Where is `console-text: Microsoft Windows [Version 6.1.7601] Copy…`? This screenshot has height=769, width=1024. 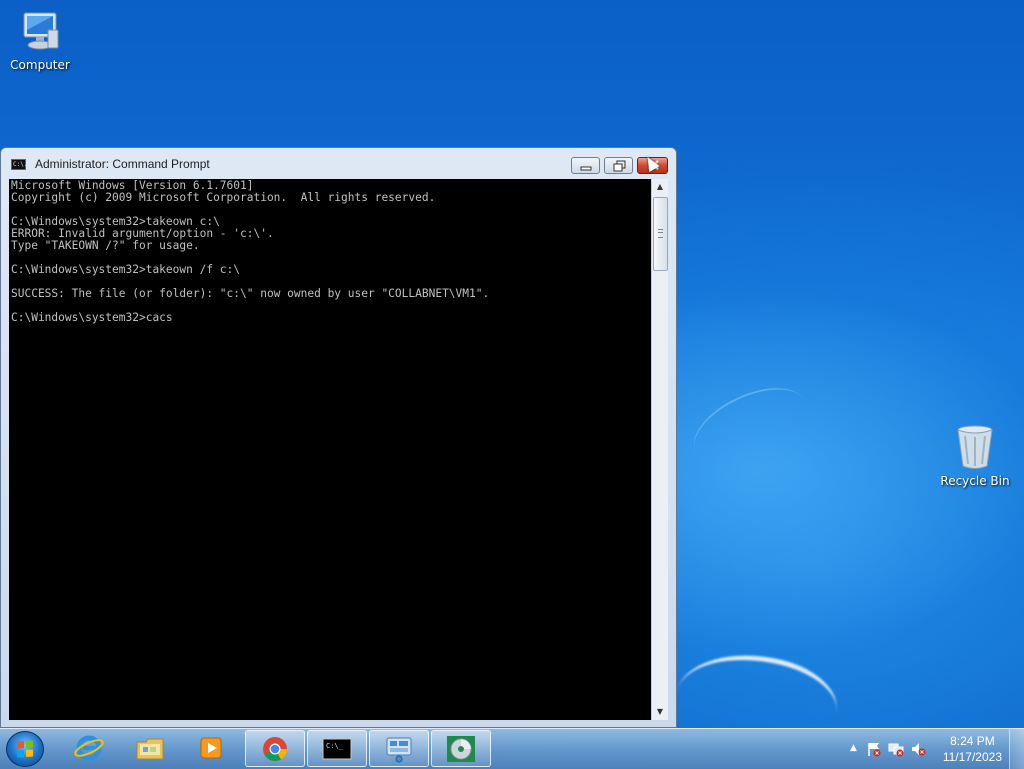 console-text: Microsoft Windows [Version 6.1.7601] Copy… is located at coordinates (250, 252).